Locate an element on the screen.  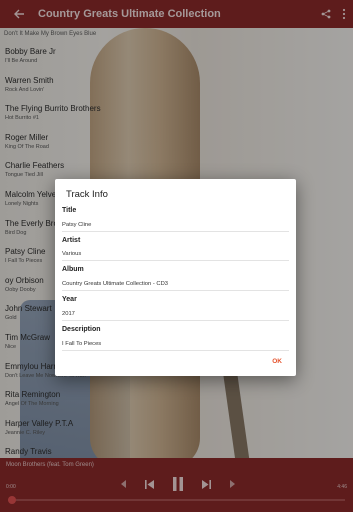
field-label-artist: Artist is located at coordinates (71, 240).